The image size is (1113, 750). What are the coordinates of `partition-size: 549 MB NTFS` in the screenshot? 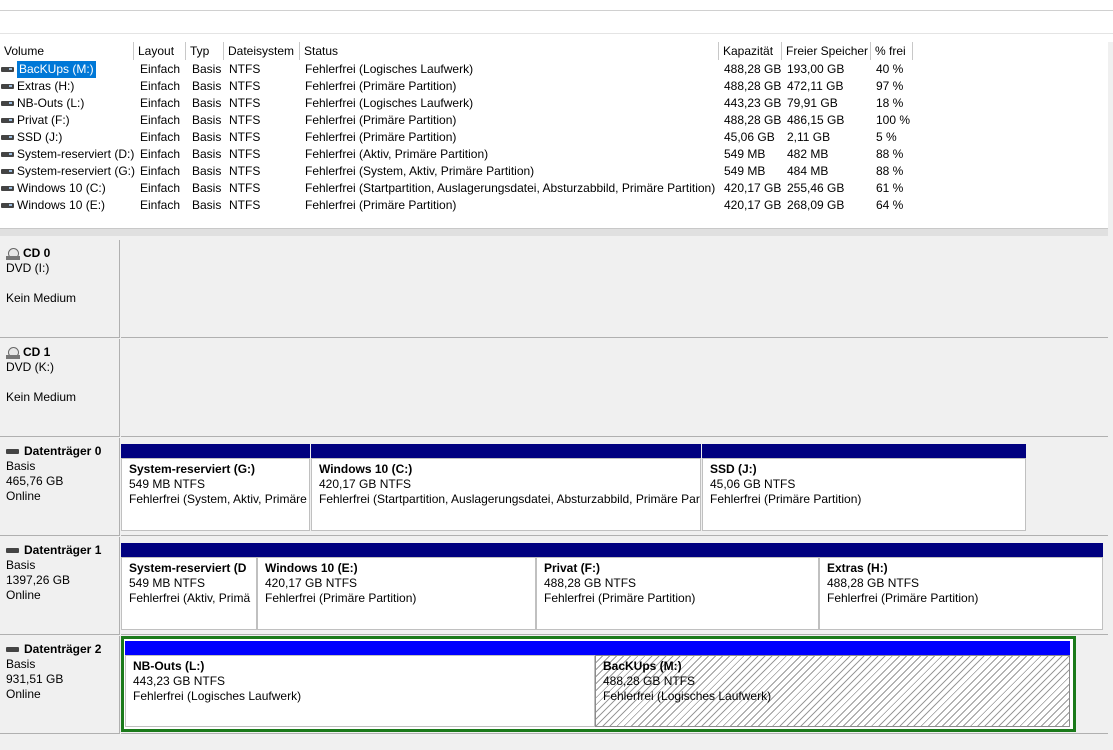 It's located at (167, 583).